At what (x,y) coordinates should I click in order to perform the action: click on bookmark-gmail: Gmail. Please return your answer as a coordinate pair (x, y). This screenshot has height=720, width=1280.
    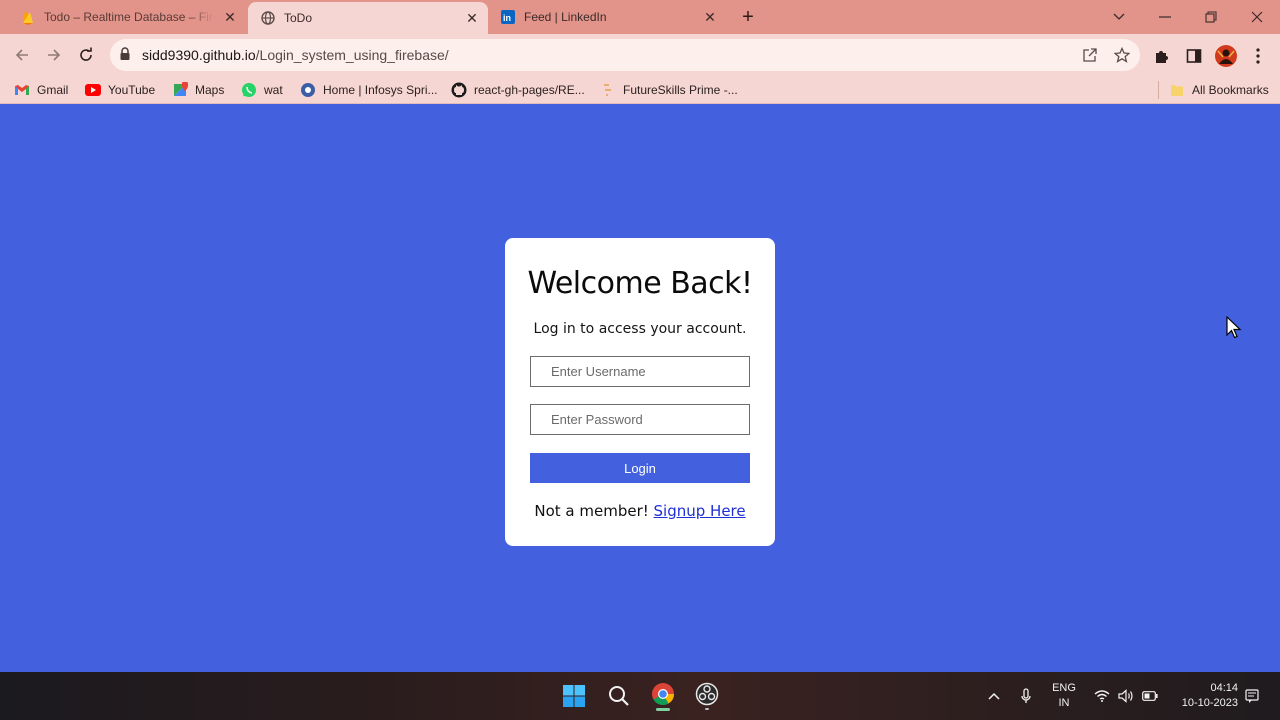
    Looking at the image, I should click on (41, 90).